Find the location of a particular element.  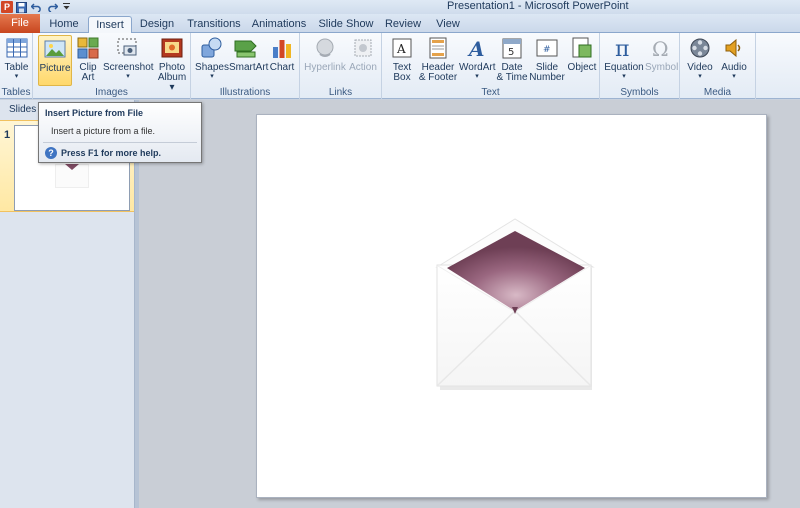

save-icon is located at coordinates (21, 7).